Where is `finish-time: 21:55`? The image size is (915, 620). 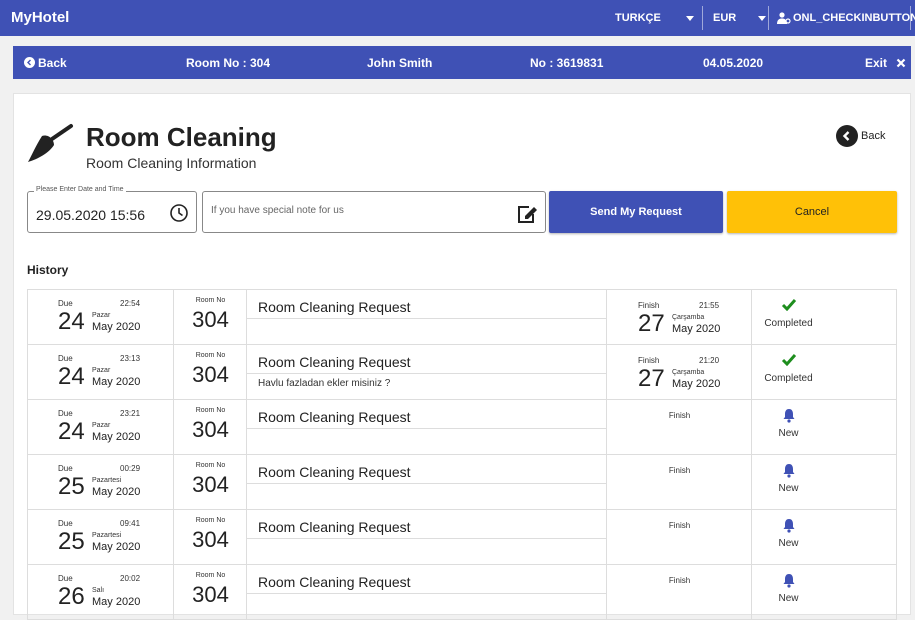 finish-time: 21:55 is located at coordinates (709, 305).